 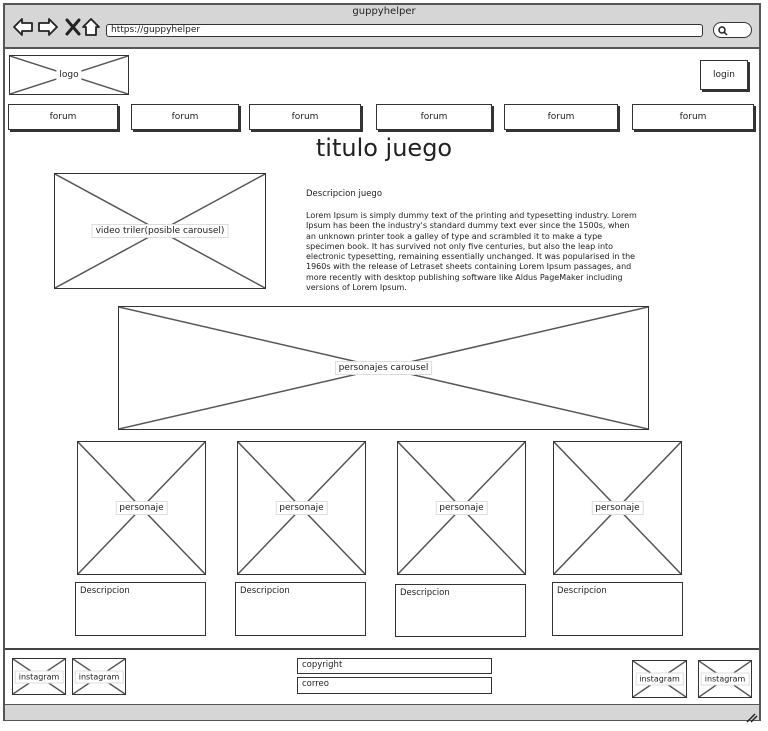 I want to click on email-field: correo, so click(x=394, y=685).